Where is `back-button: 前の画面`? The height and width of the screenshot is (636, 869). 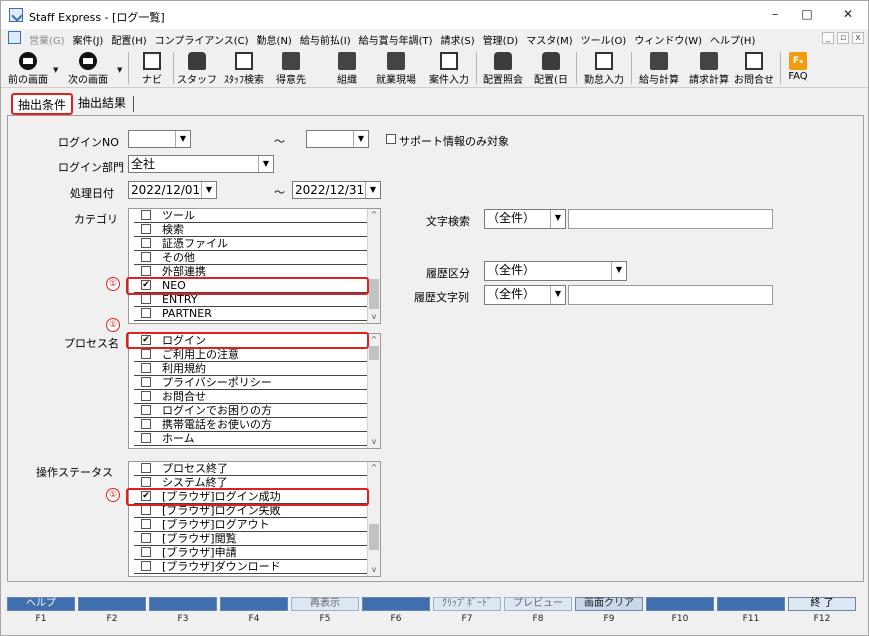 back-button: 前の画面 is located at coordinates (28, 68).